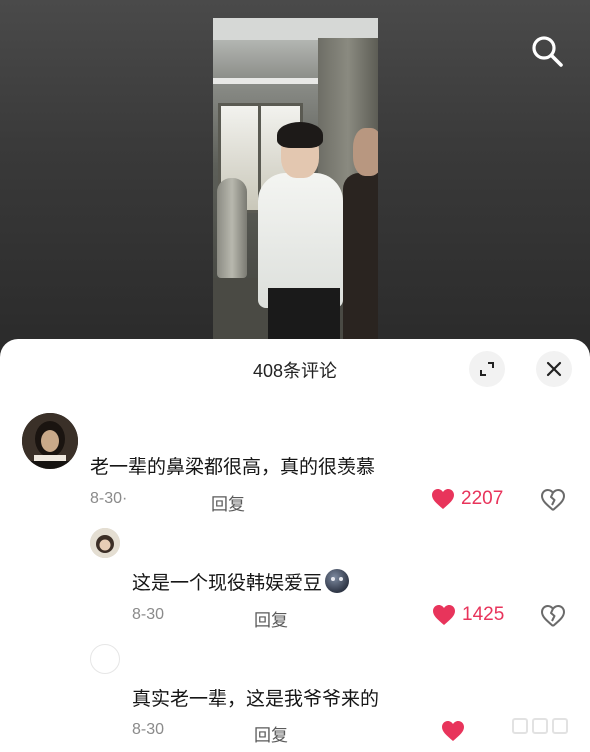 This screenshot has height=752, width=590. I want to click on watermark, so click(547, 730).